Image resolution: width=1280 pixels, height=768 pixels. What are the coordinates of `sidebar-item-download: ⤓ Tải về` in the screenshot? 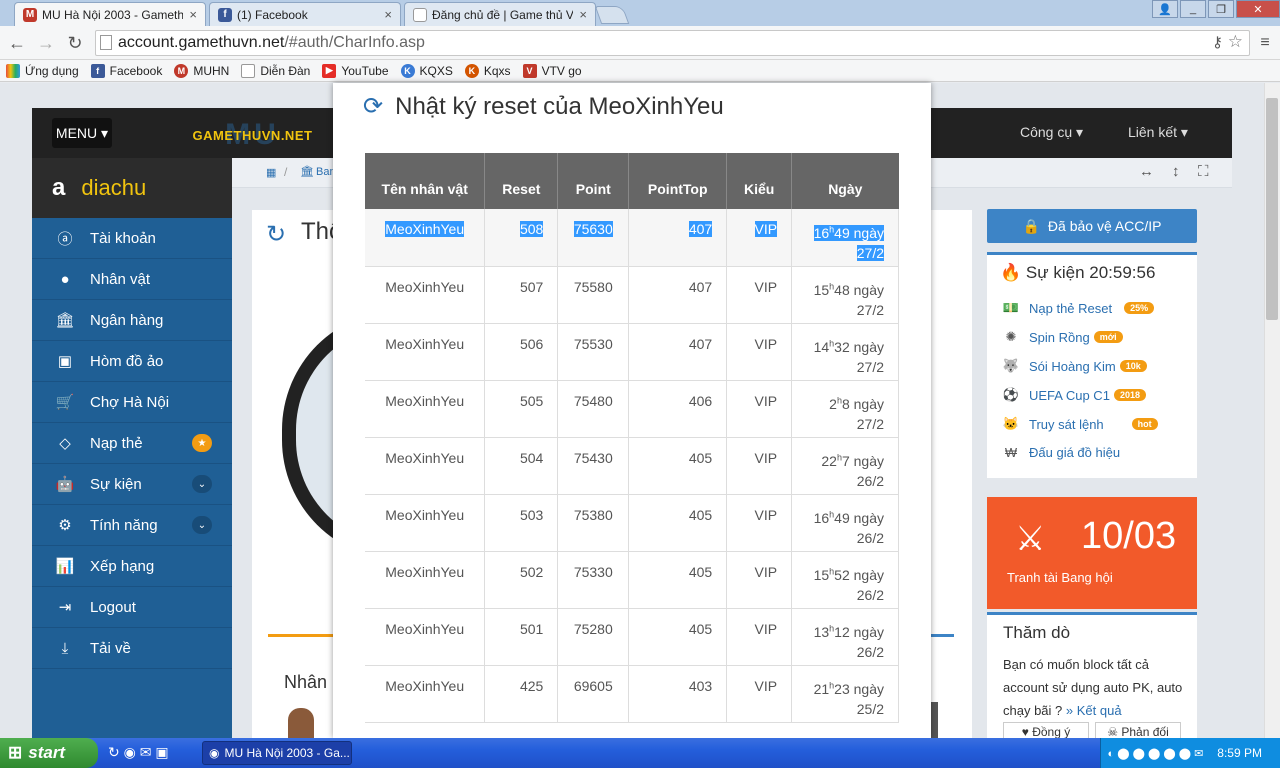 It's located at (132, 648).